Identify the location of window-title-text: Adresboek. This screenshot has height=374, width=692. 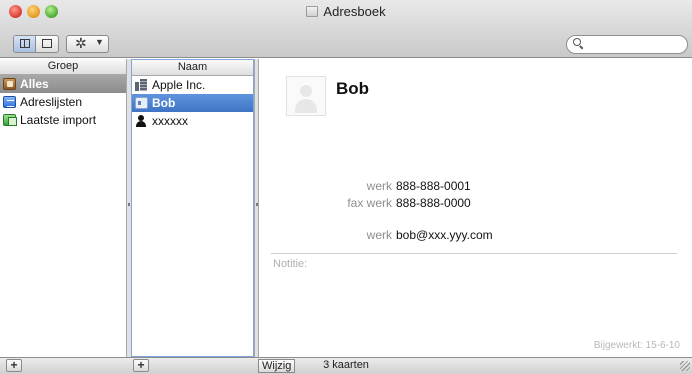
(354, 11).